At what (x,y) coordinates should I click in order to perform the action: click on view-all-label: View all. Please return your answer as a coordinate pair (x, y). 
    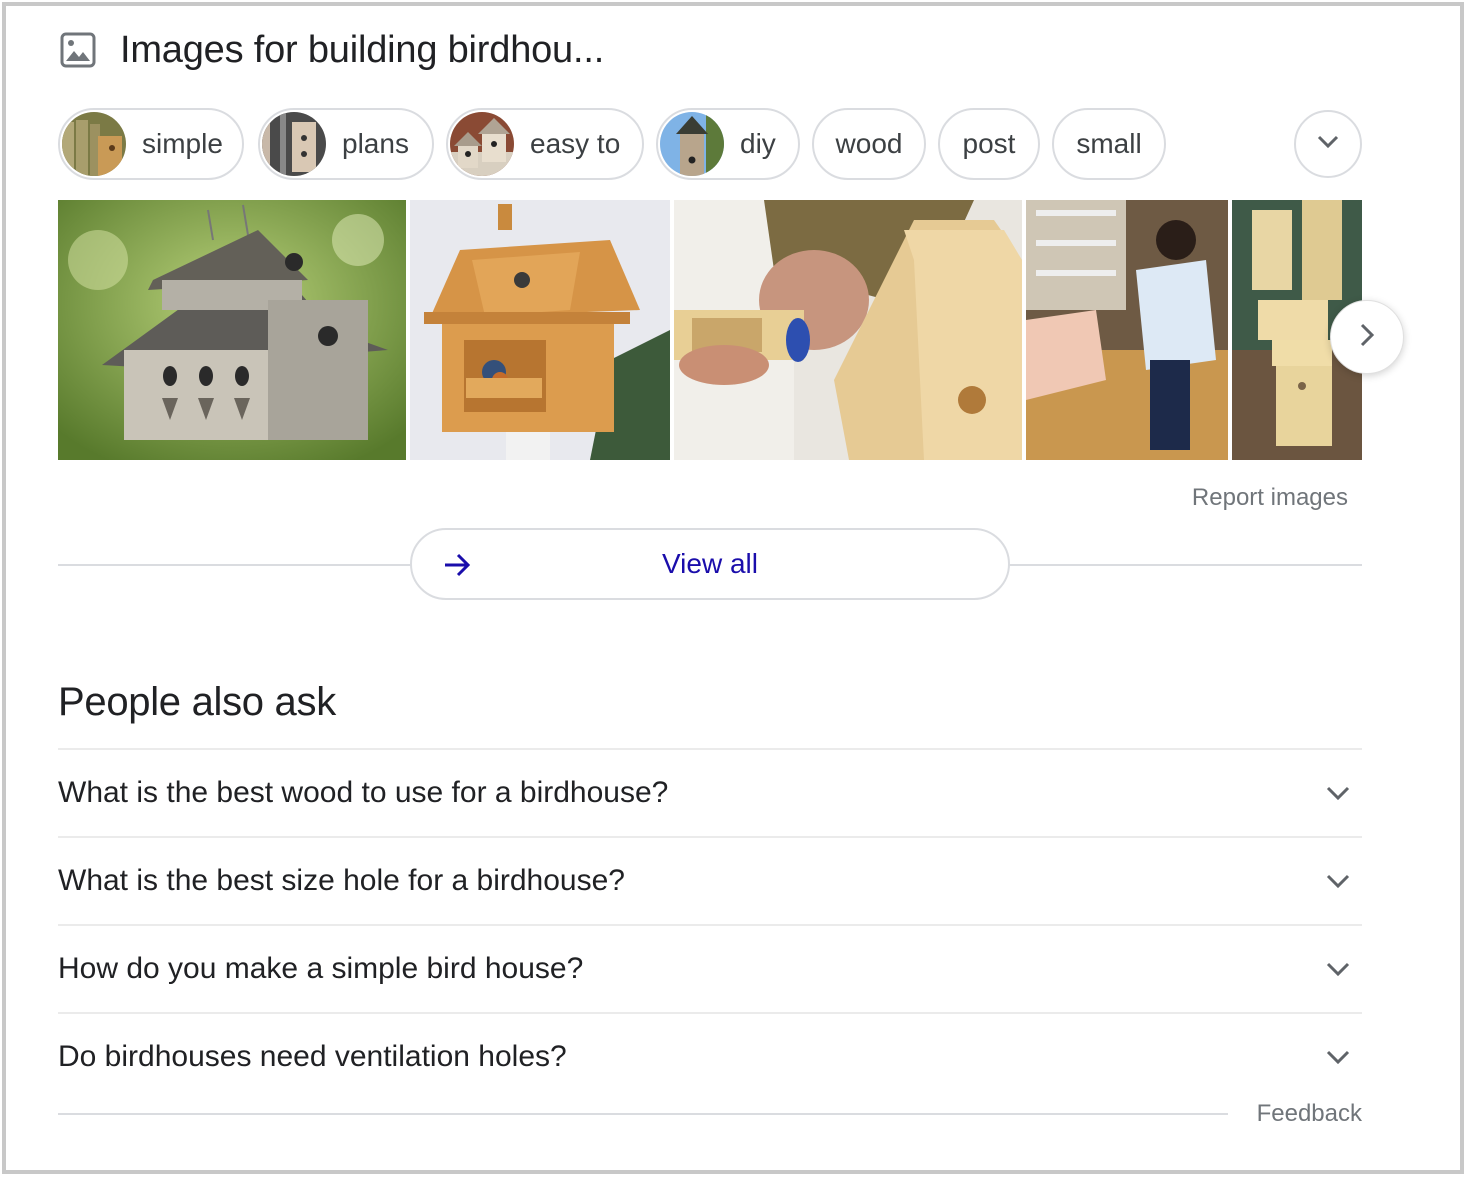
    Looking at the image, I should click on (710, 563).